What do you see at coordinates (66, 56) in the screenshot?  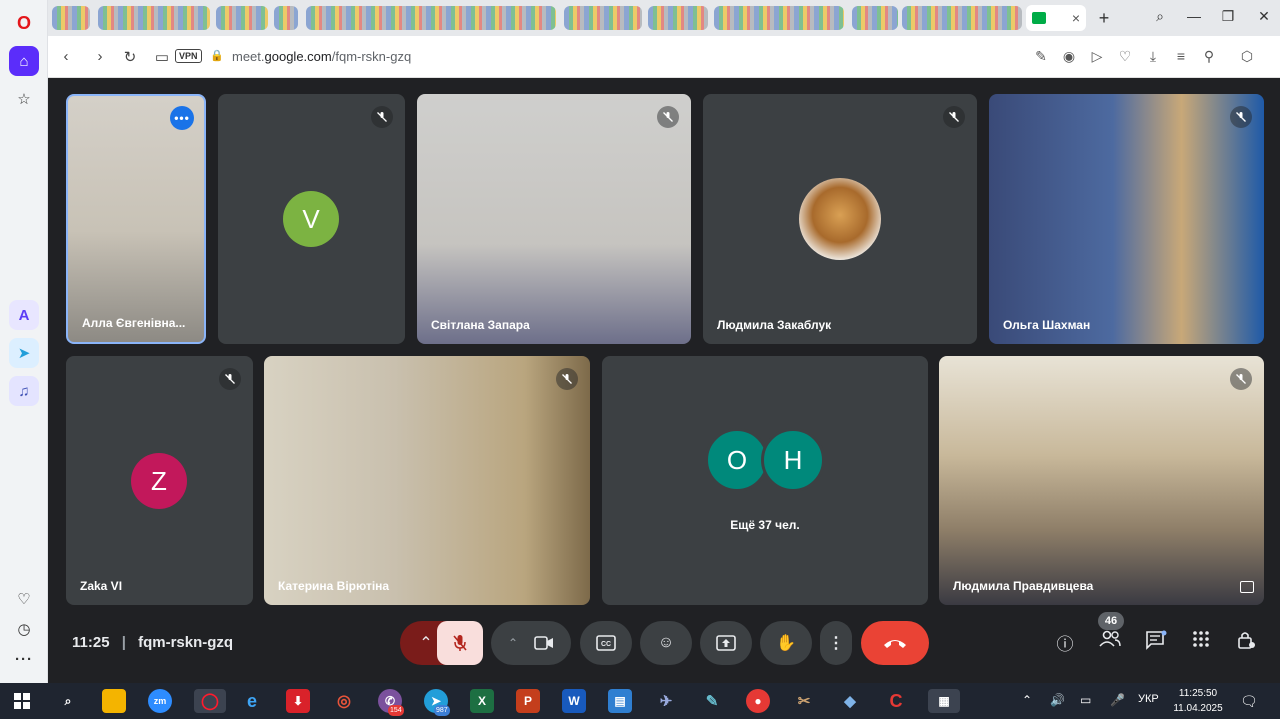 I see `back-button: ‹` at bounding box center [66, 56].